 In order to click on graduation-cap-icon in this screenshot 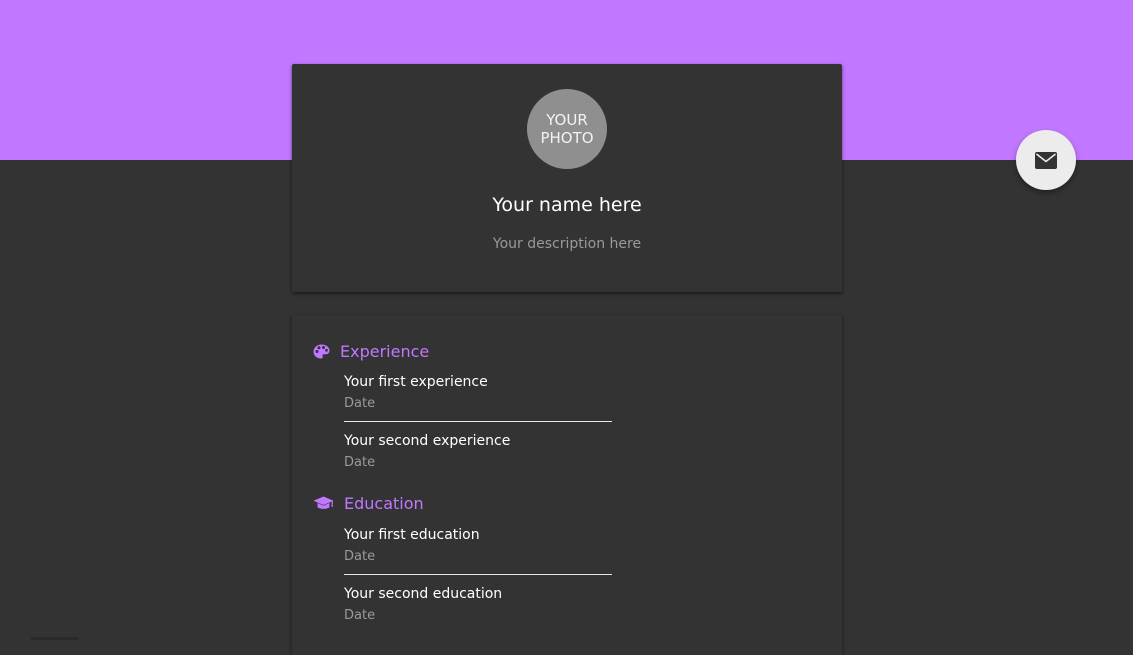, I will do `click(323, 502)`.